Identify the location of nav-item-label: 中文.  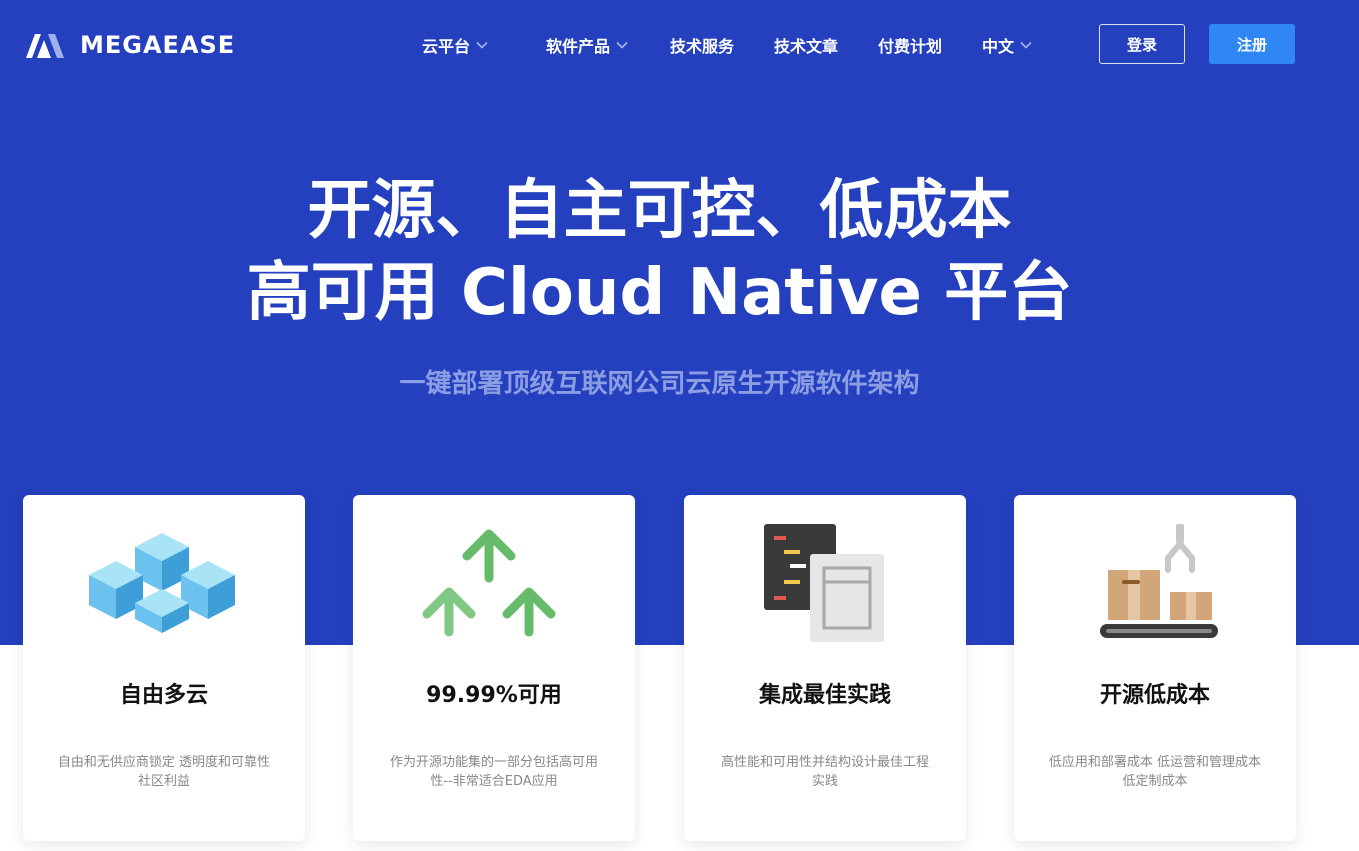
(998, 46).